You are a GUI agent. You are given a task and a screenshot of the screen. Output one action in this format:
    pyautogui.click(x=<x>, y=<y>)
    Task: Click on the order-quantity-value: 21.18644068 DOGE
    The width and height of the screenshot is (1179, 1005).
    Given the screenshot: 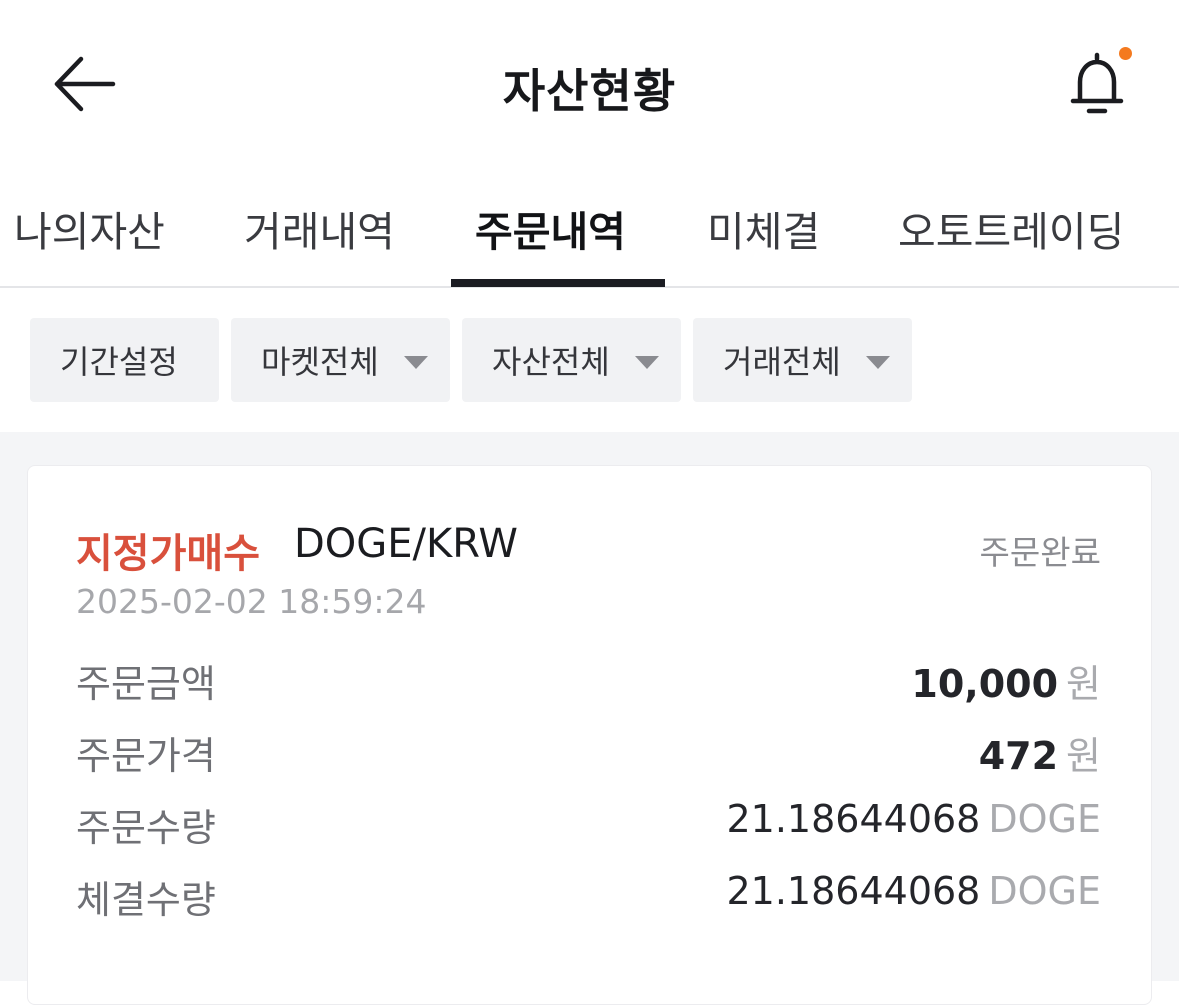 What is the action you would take?
    pyautogui.click(x=914, y=819)
    